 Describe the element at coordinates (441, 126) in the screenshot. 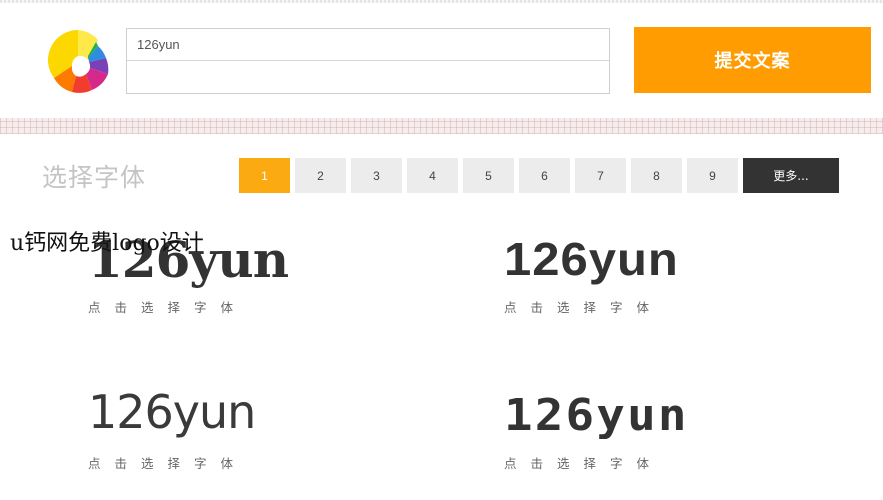

I see `section-divider` at that location.